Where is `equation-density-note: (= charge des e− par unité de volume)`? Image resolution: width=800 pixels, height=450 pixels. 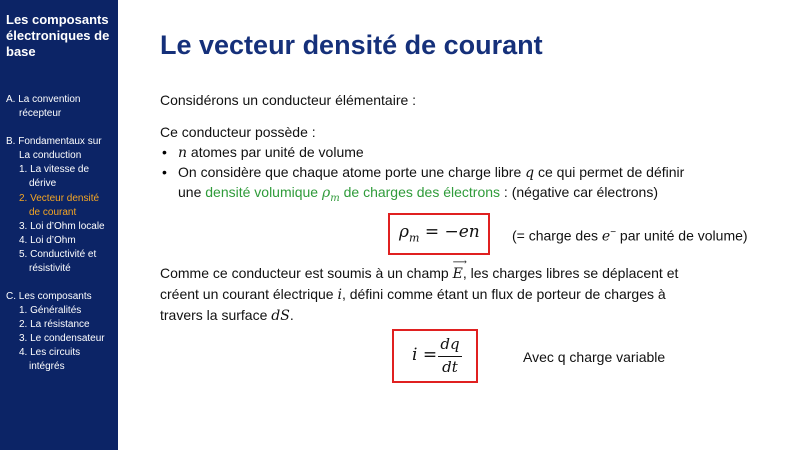 equation-density-note: (= charge des e− par unité de volume) is located at coordinates (630, 236).